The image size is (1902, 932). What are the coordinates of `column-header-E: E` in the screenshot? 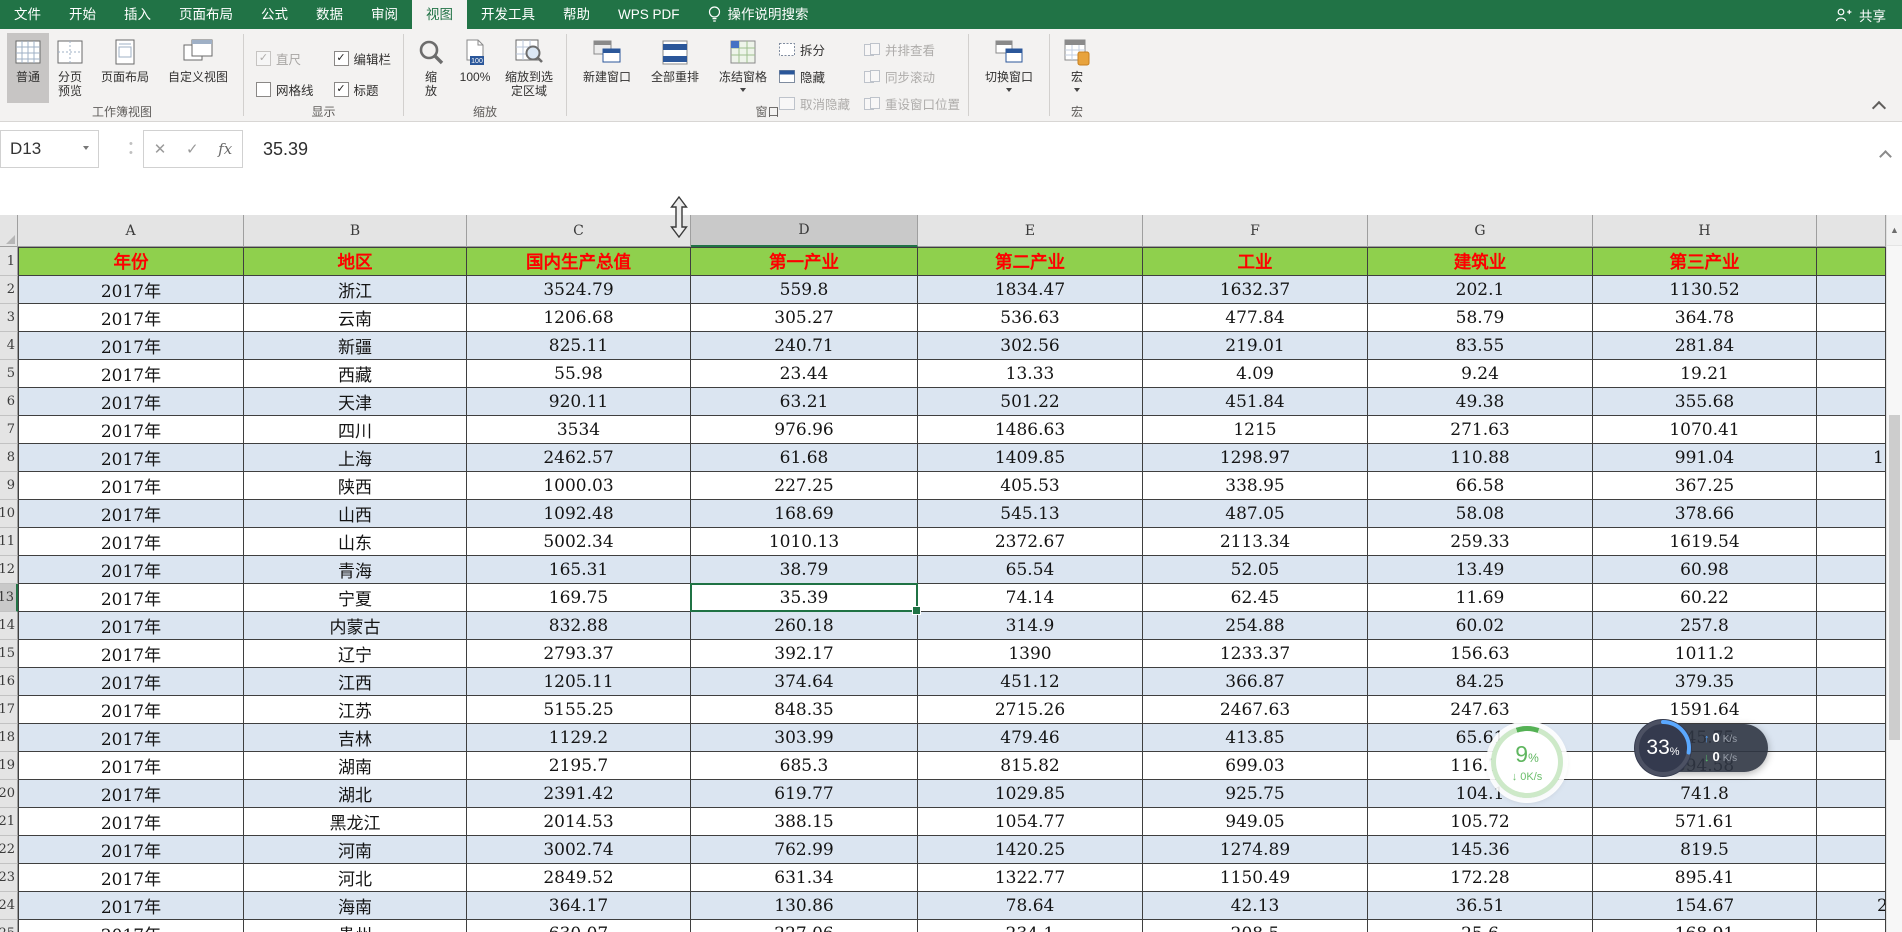 It's located at (1030, 231).